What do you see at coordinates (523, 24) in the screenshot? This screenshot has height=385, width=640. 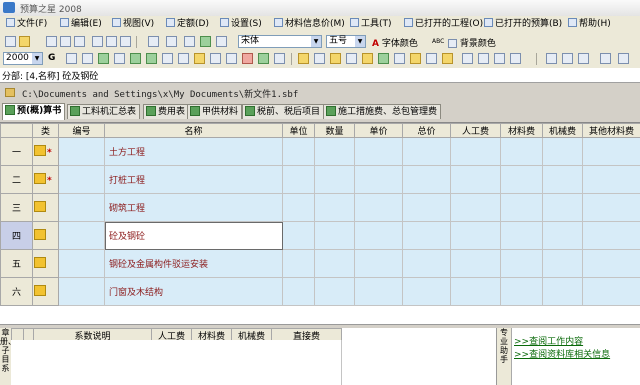 I see `menu-open-budgets: 已打开的预算(B)` at bounding box center [523, 24].